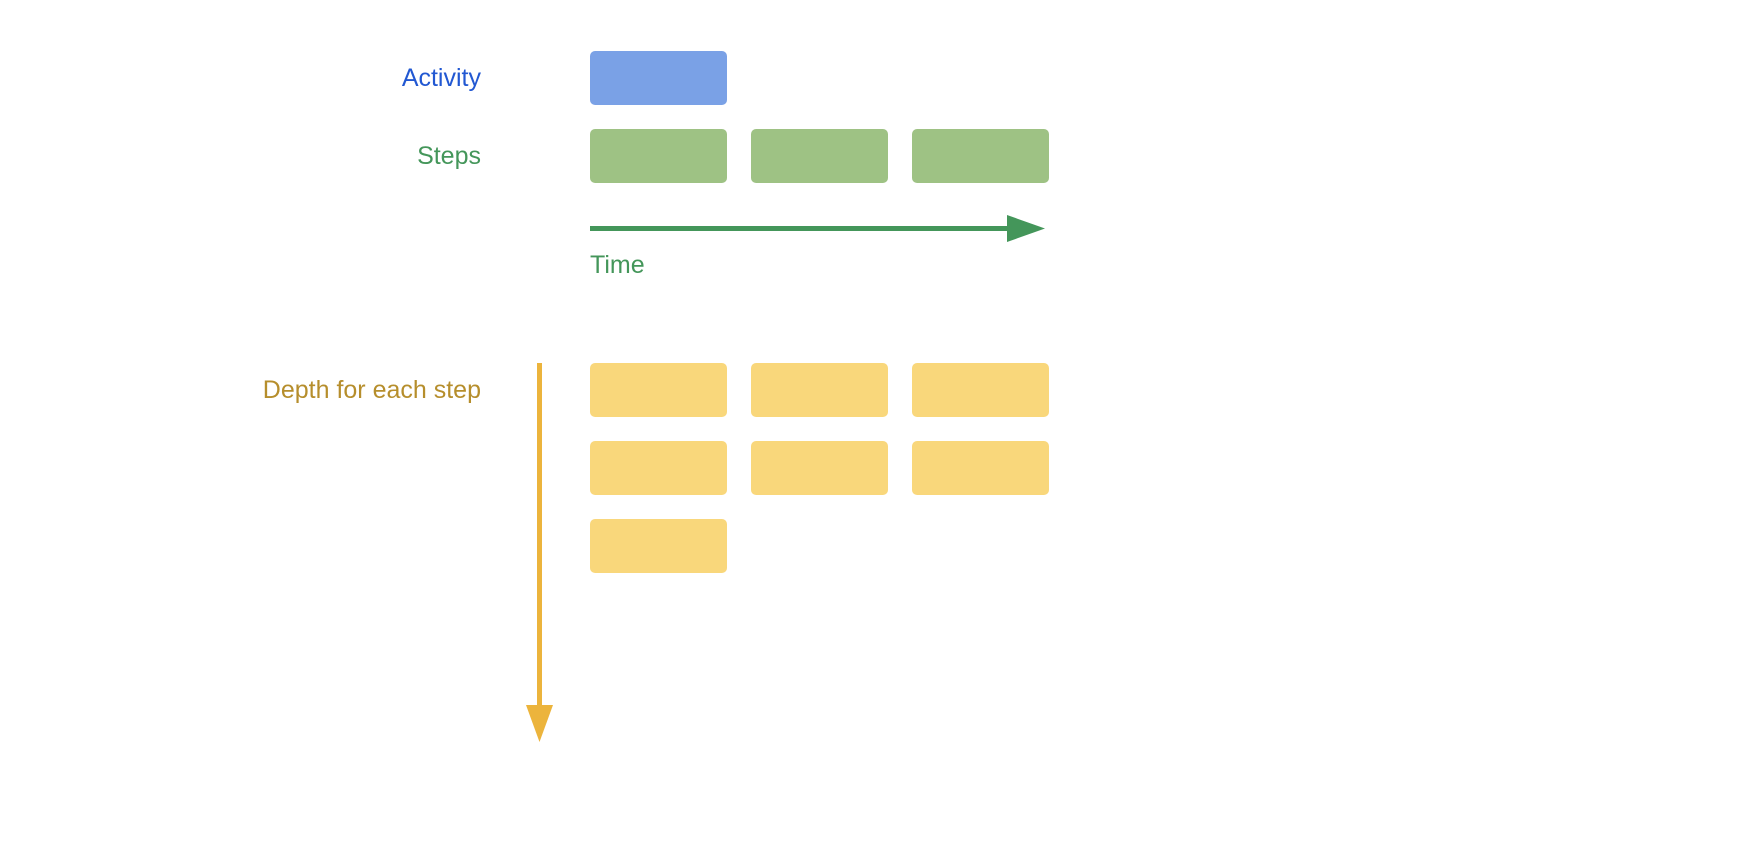 The width and height of the screenshot is (1764, 862). Describe the element at coordinates (539, 552) in the screenshot. I see `depth-arrow` at that location.